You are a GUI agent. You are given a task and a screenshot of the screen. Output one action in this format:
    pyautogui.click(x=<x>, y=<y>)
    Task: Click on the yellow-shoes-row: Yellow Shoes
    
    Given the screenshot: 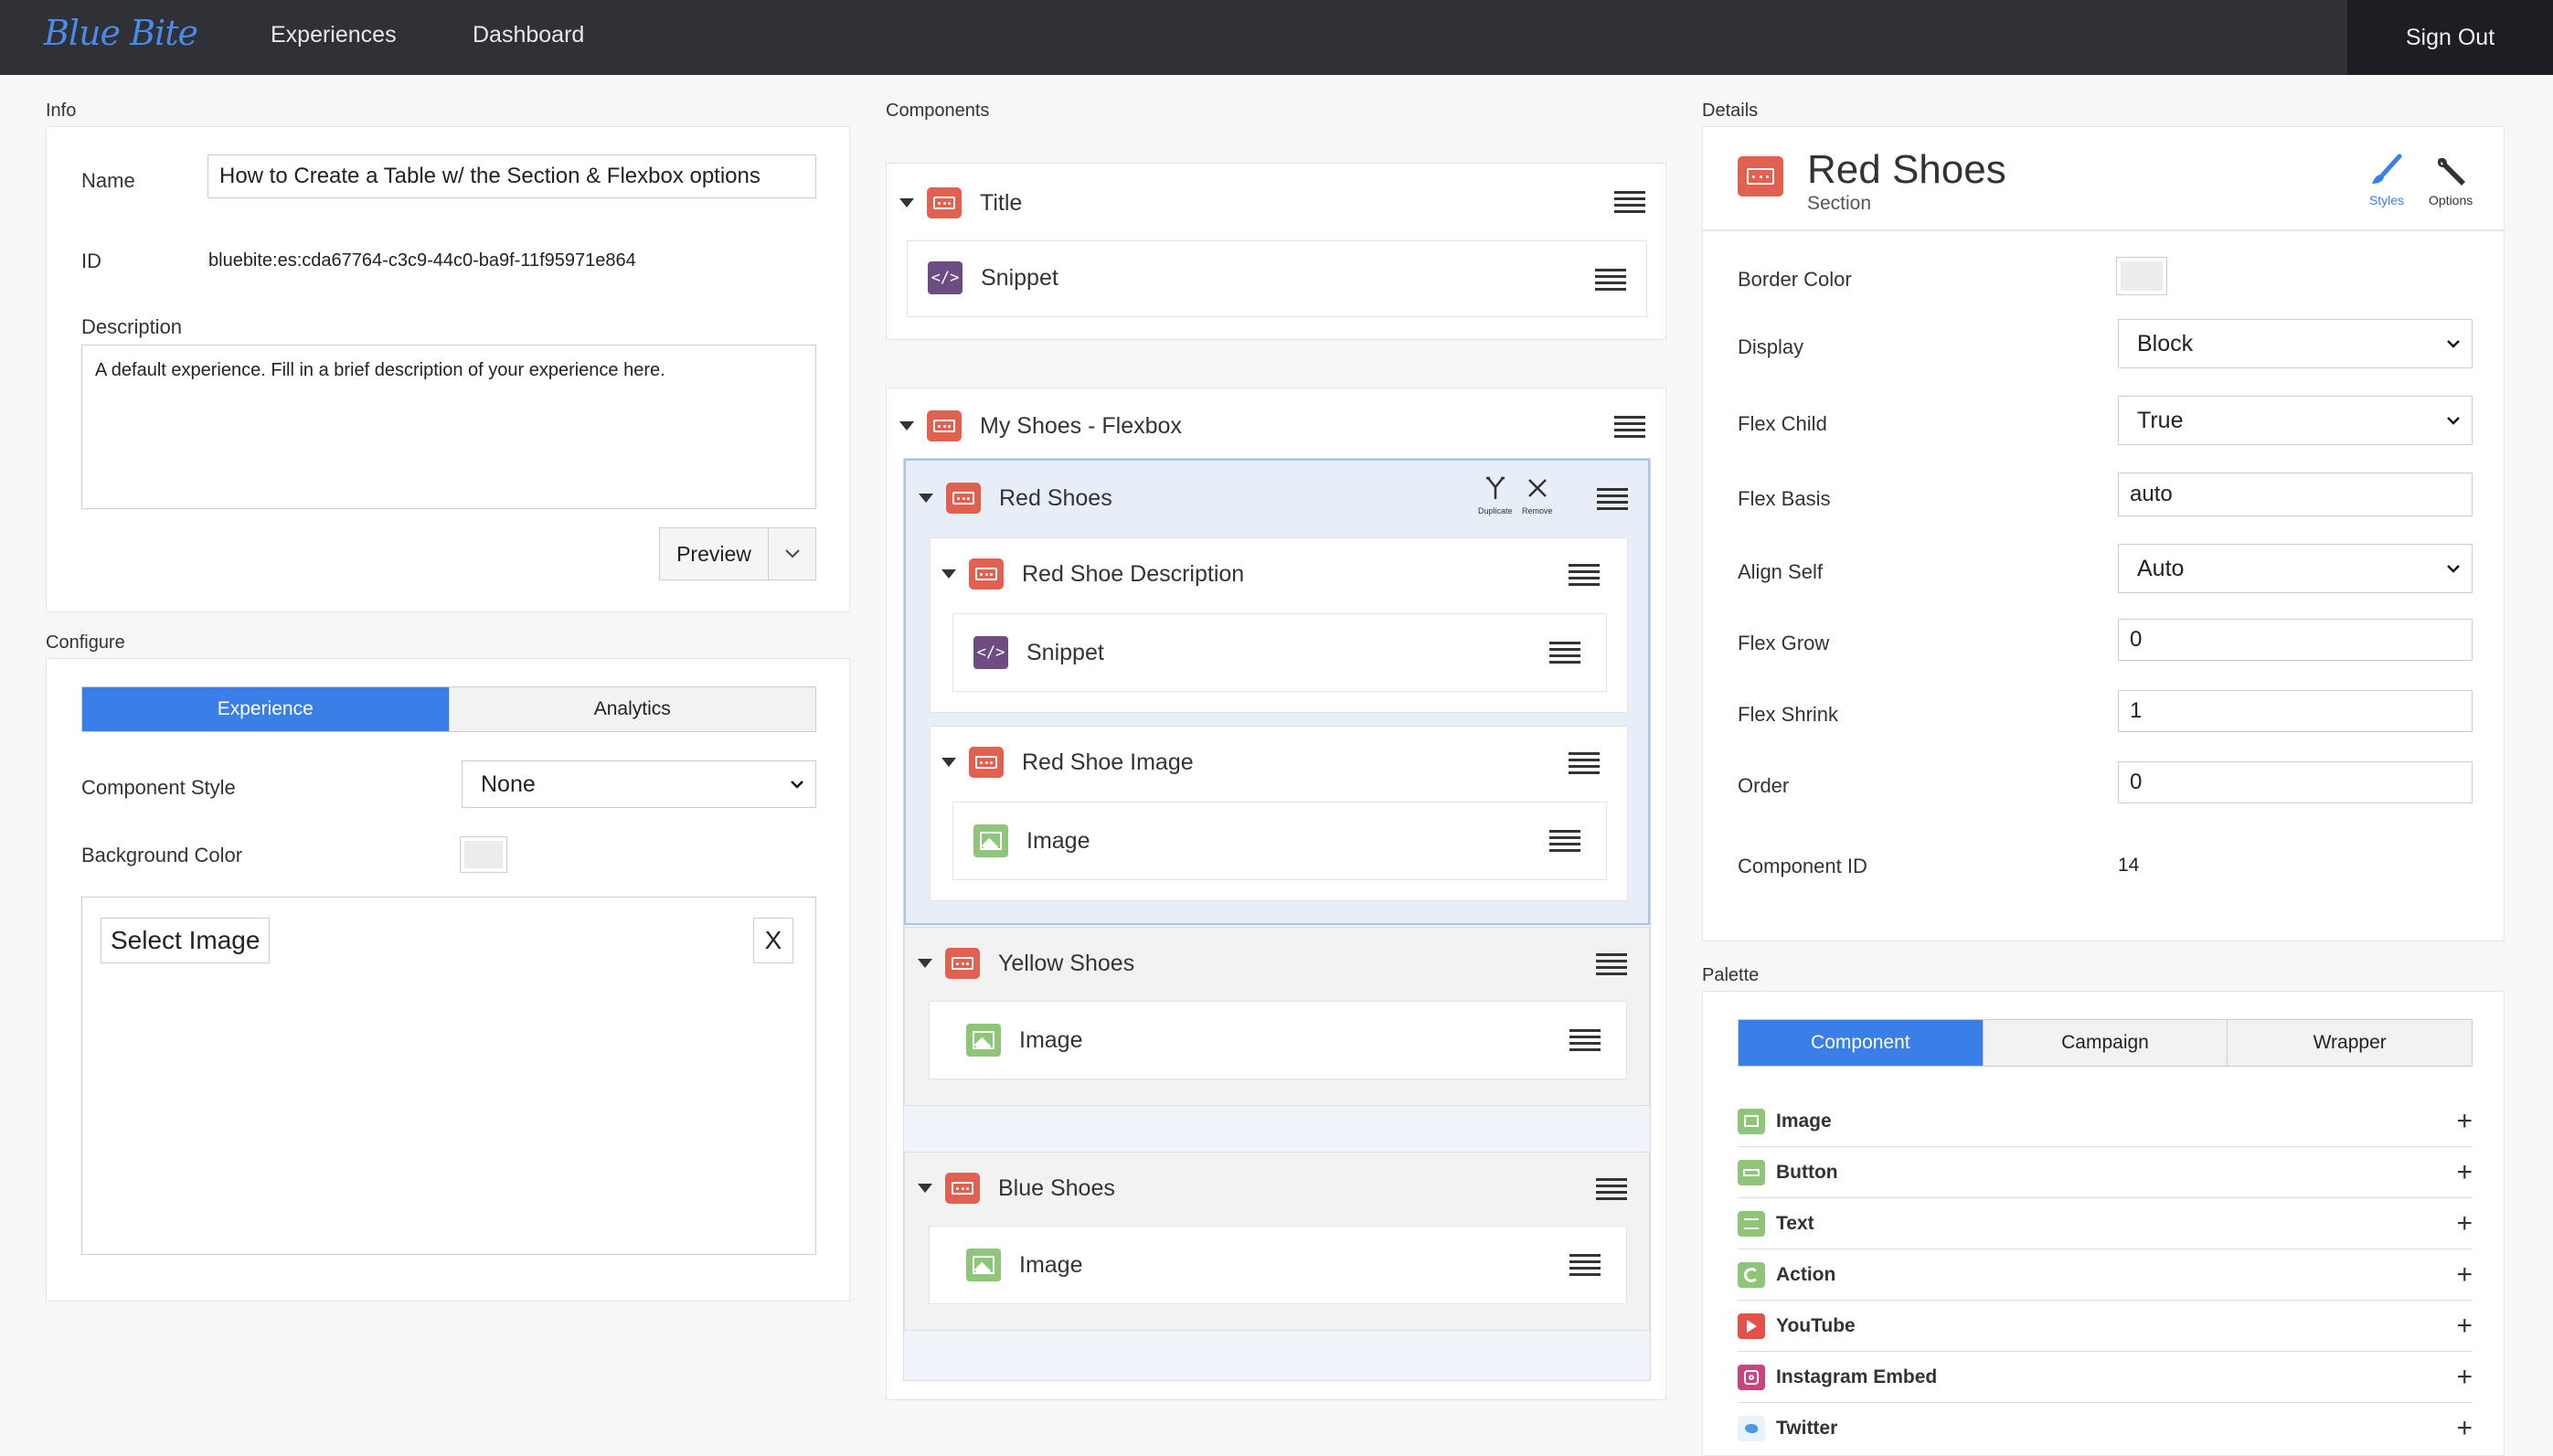 What is the action you would take?
    pyautogui.click(x=1026, y=964)
    